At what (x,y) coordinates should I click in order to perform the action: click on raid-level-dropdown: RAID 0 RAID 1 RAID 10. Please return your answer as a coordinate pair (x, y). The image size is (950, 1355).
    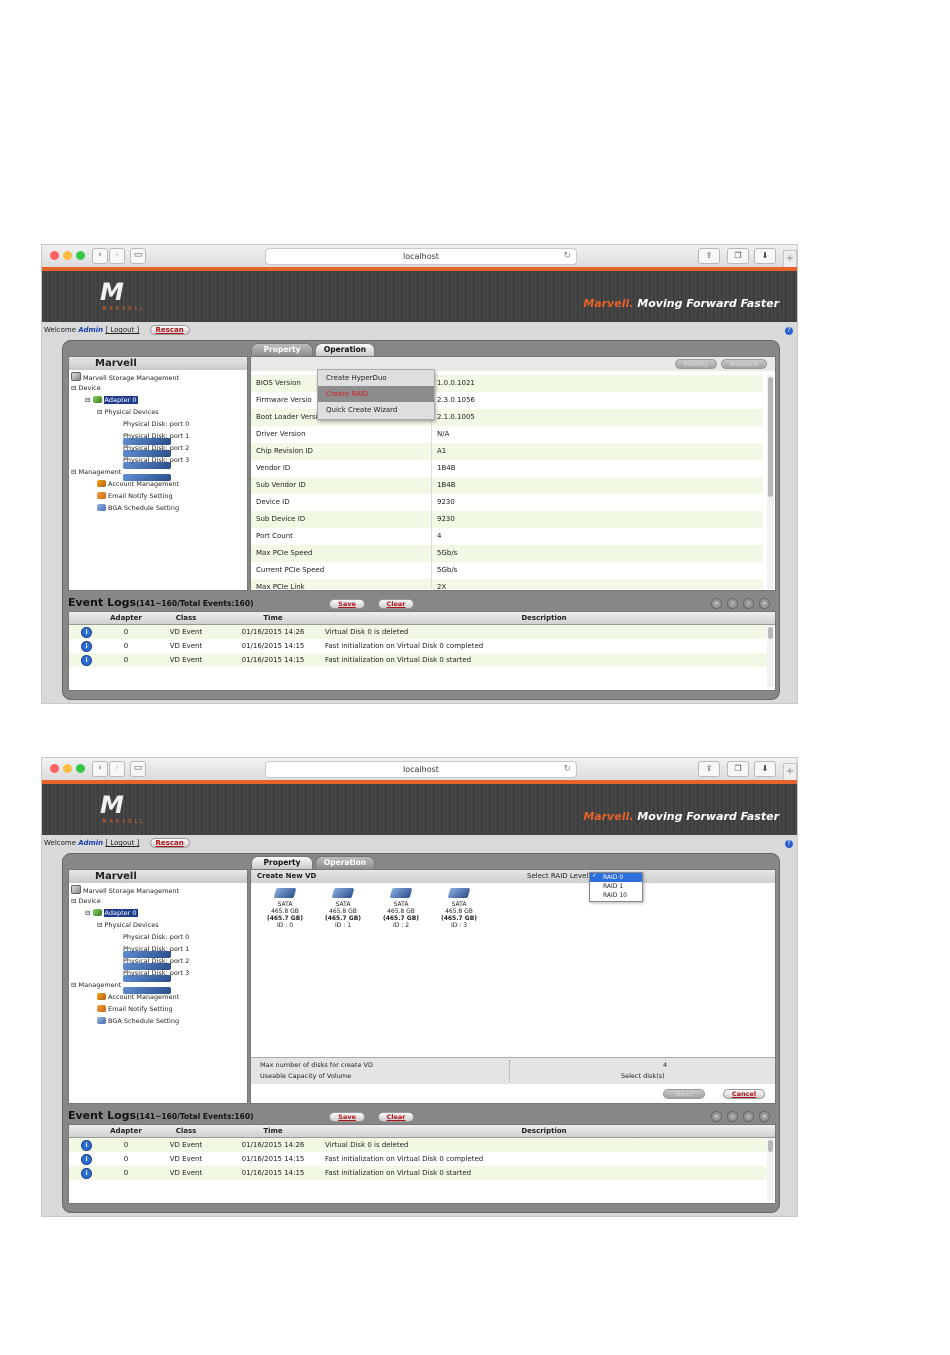
    Looking at the image, I should click on (616, 887).